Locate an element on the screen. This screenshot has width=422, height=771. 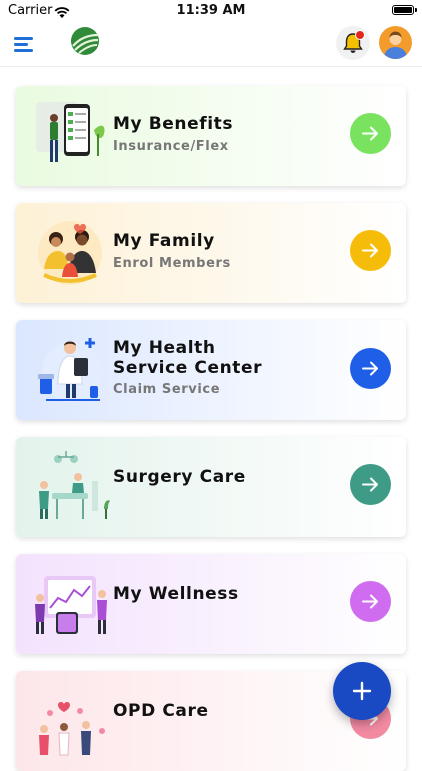
my-health-service-center-card: My Health Service Center Claim Service is located at coordinates (211, 370).